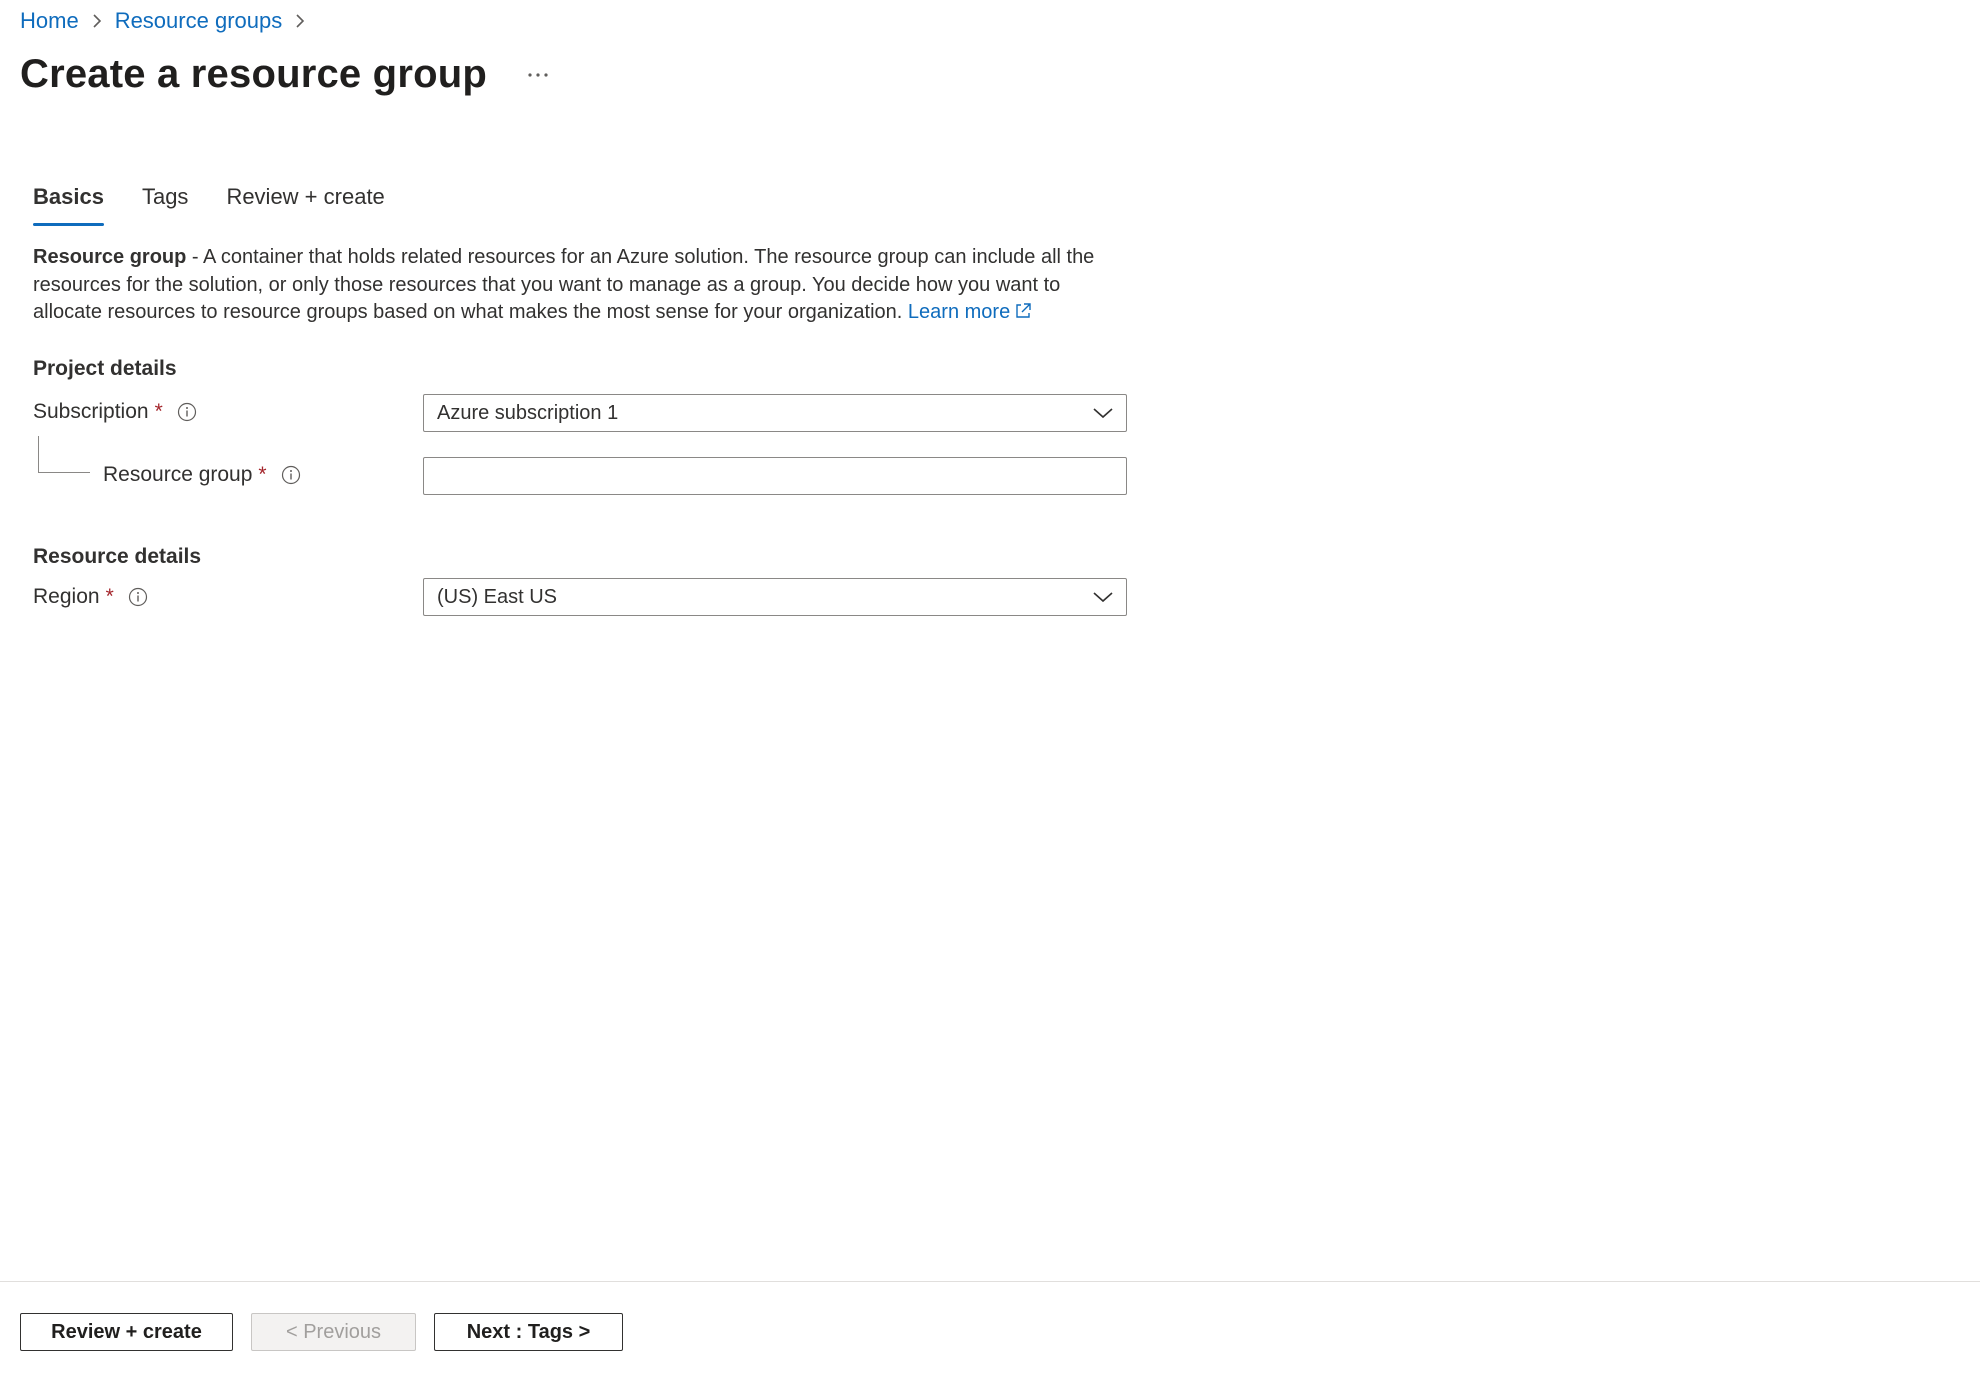  Describe the element at coordinates (66, 596) in the screenshot. I see `region-label: Region` at that location.